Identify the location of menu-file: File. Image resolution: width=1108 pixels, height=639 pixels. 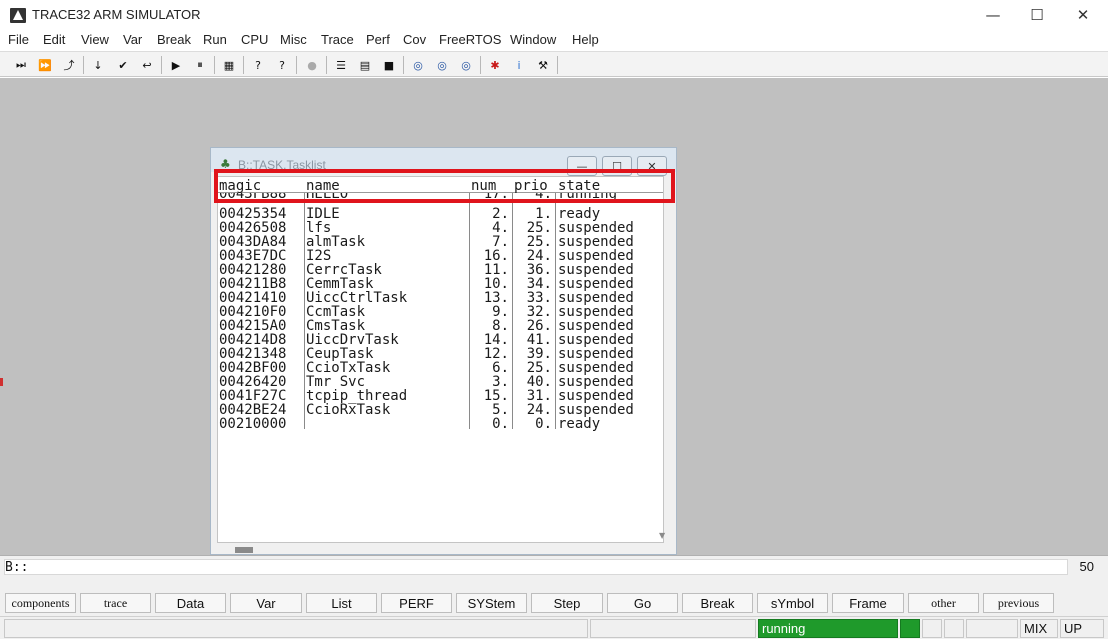
(18, 39).